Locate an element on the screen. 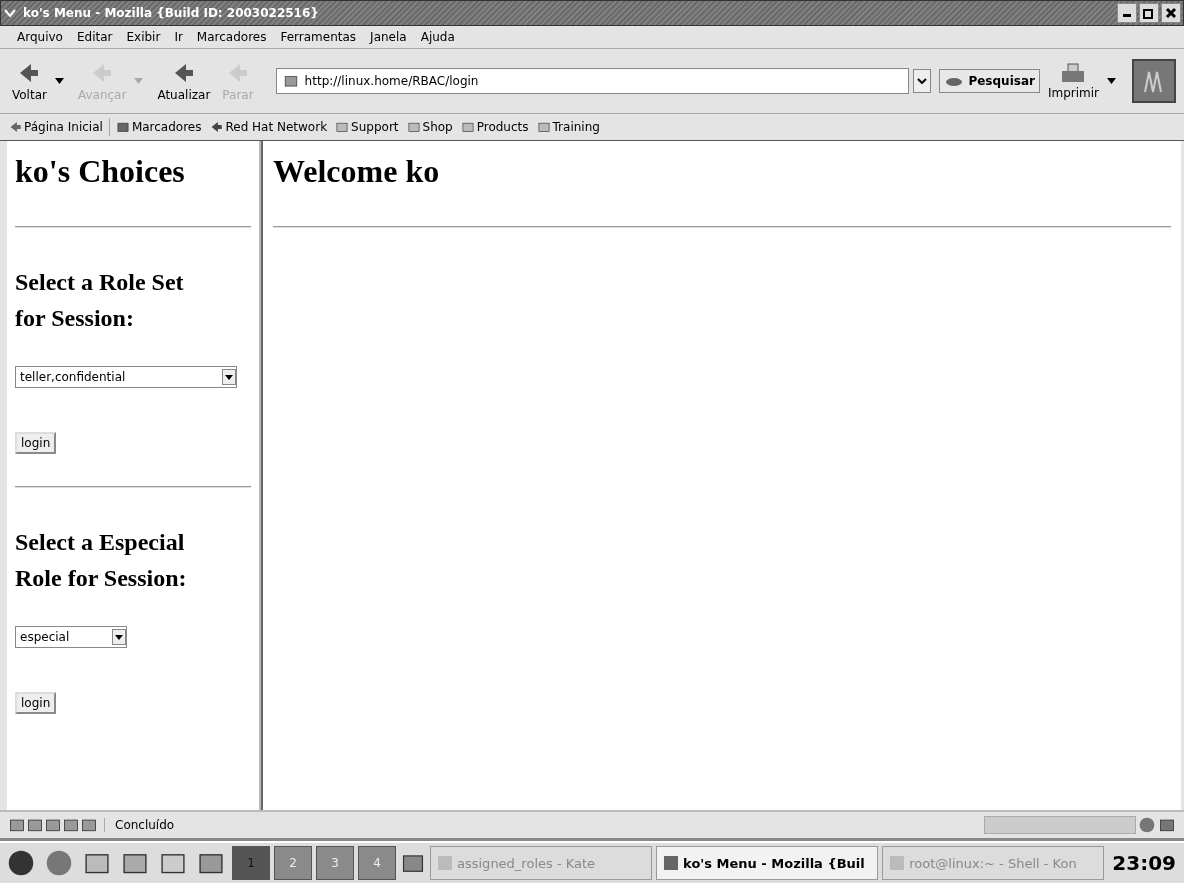  toolbar-button: Atualizar is located at coordinates (184, 81).